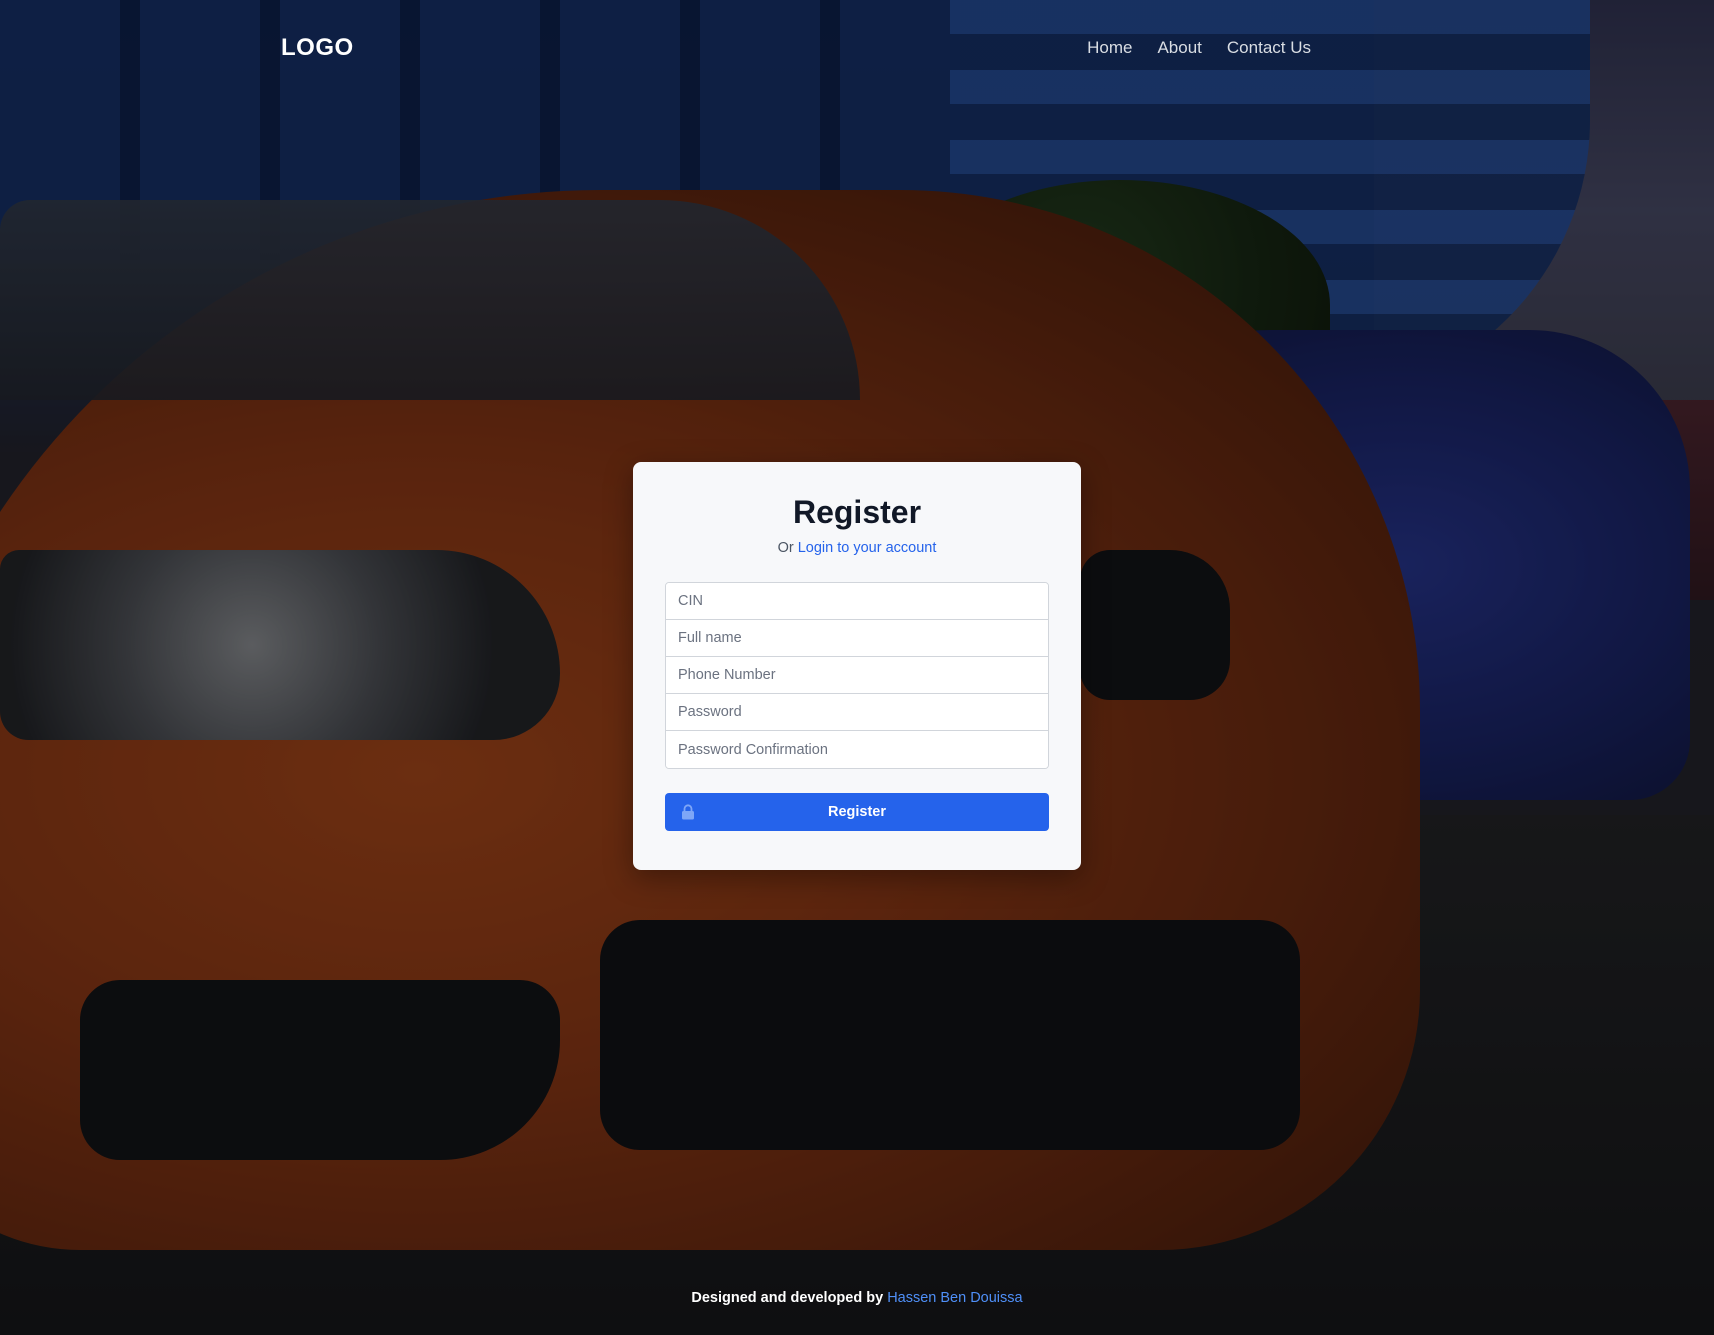 This screenshot has width=1714, height=1335. I want to click on register-form: Register, so click(857, 706).